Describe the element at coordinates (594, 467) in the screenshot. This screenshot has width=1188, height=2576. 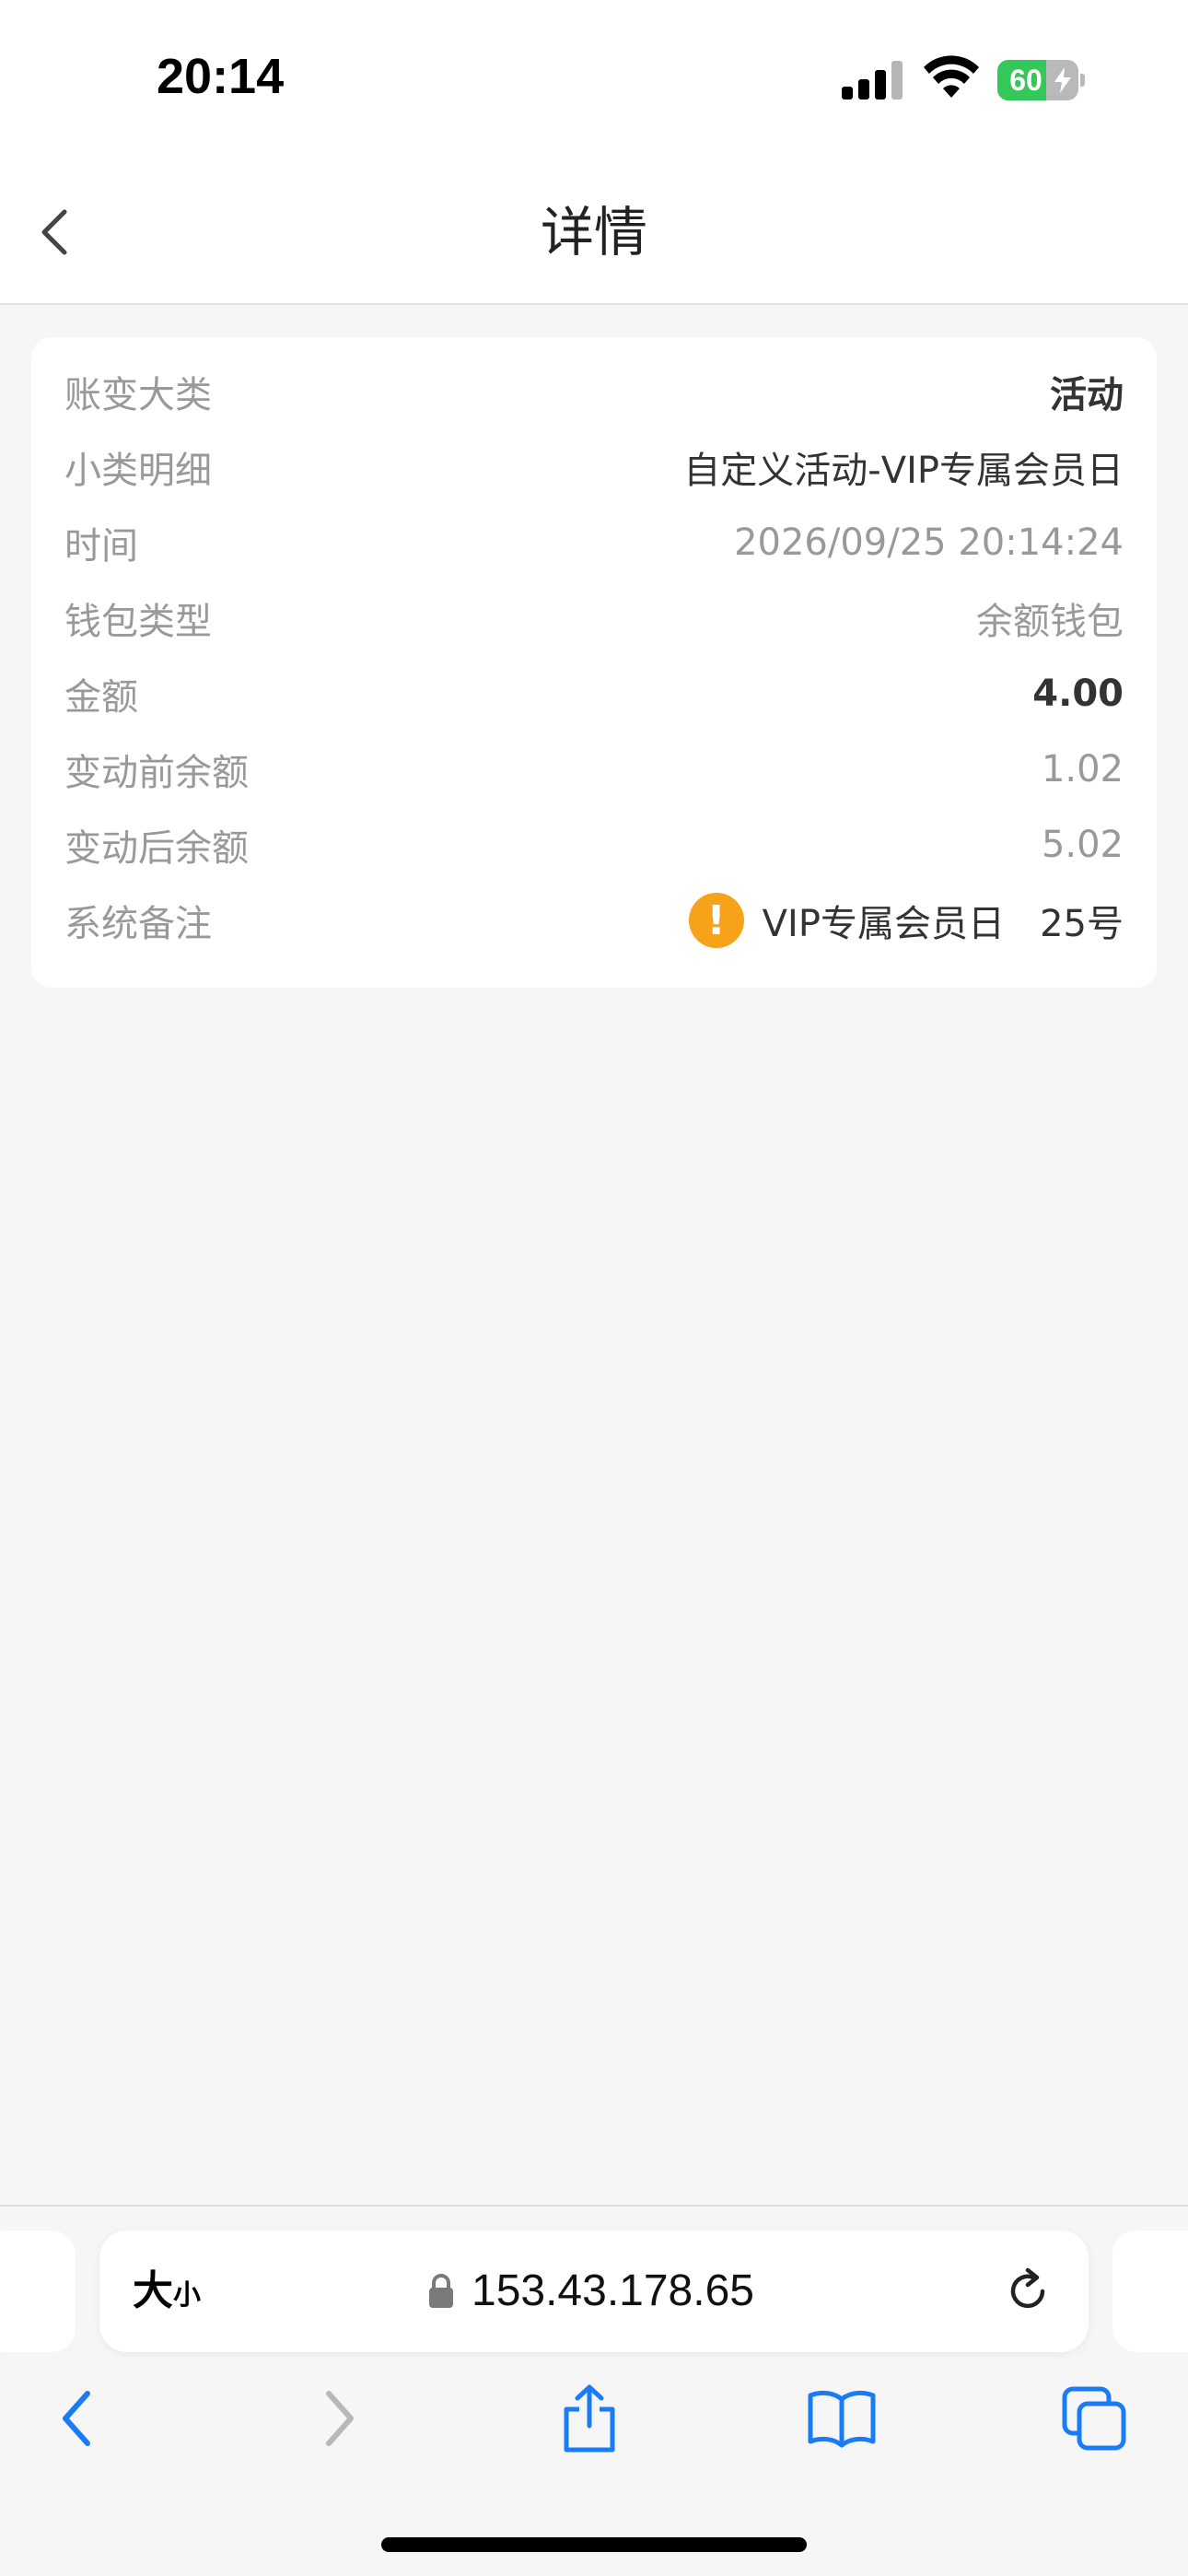
I see `detail-row-subcategory: 小类明细 自定义活动-VIP专属会员日` at that location.